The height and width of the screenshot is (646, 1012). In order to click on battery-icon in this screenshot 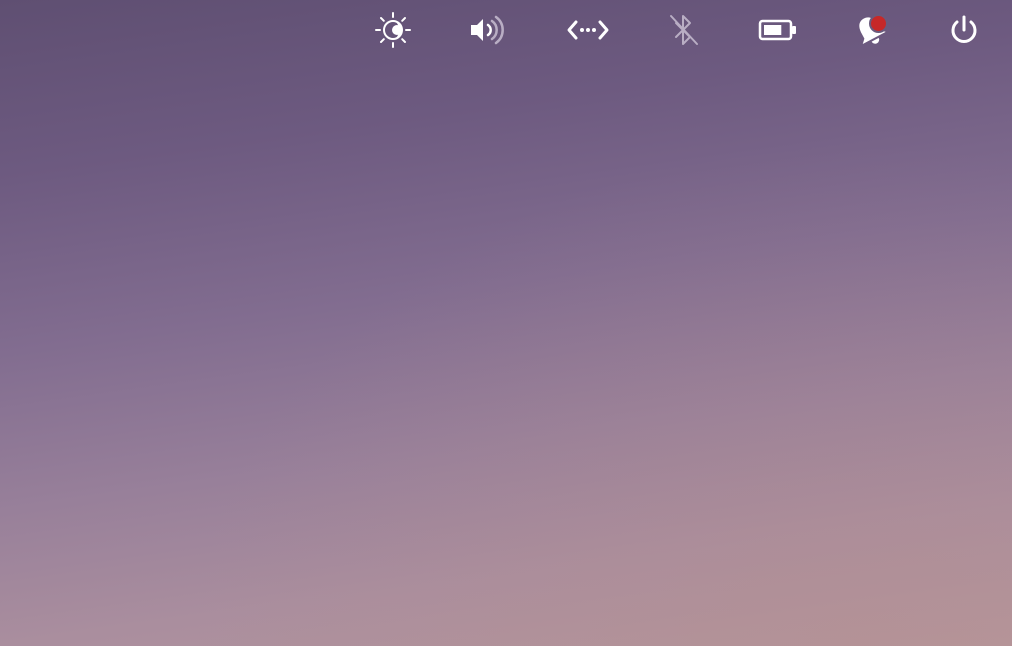, I will do `click(777, 30)`.